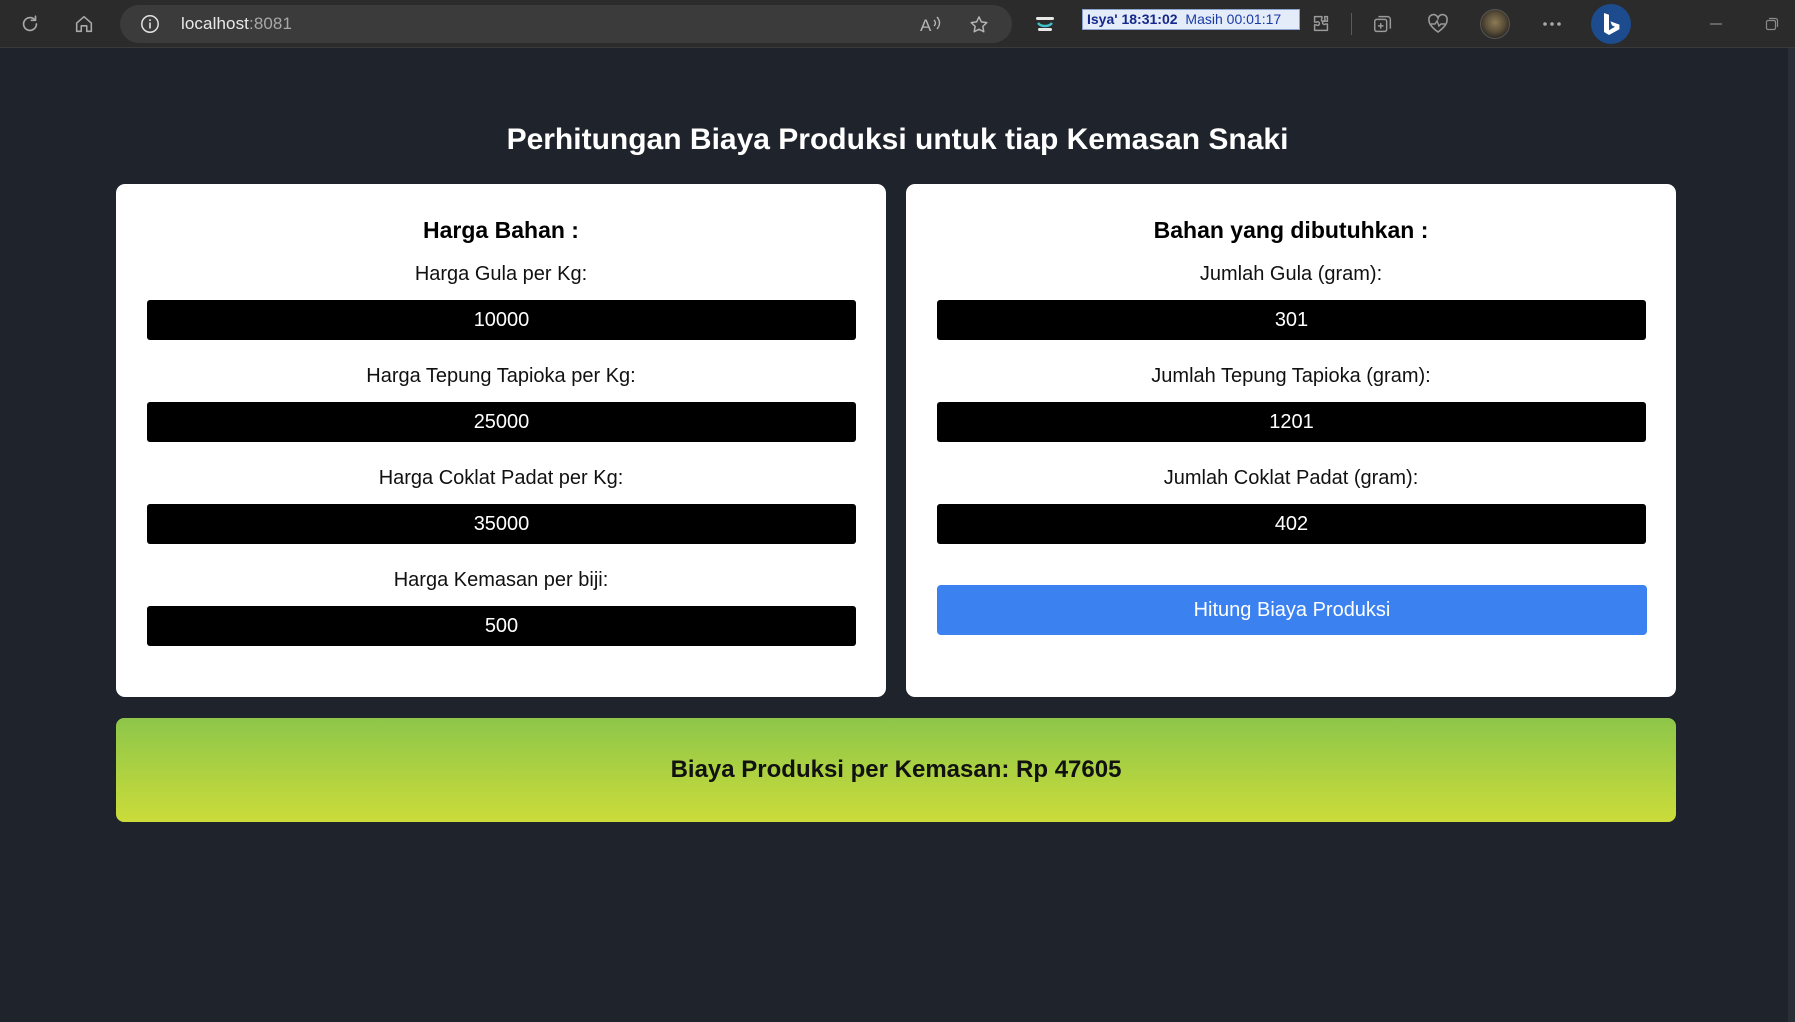 This screenshot has width=1795, height=1022. What do you see at coordinates (1772, 24) in the screenshot?
I see `restore-icon` at bounding box center [1772, 24].